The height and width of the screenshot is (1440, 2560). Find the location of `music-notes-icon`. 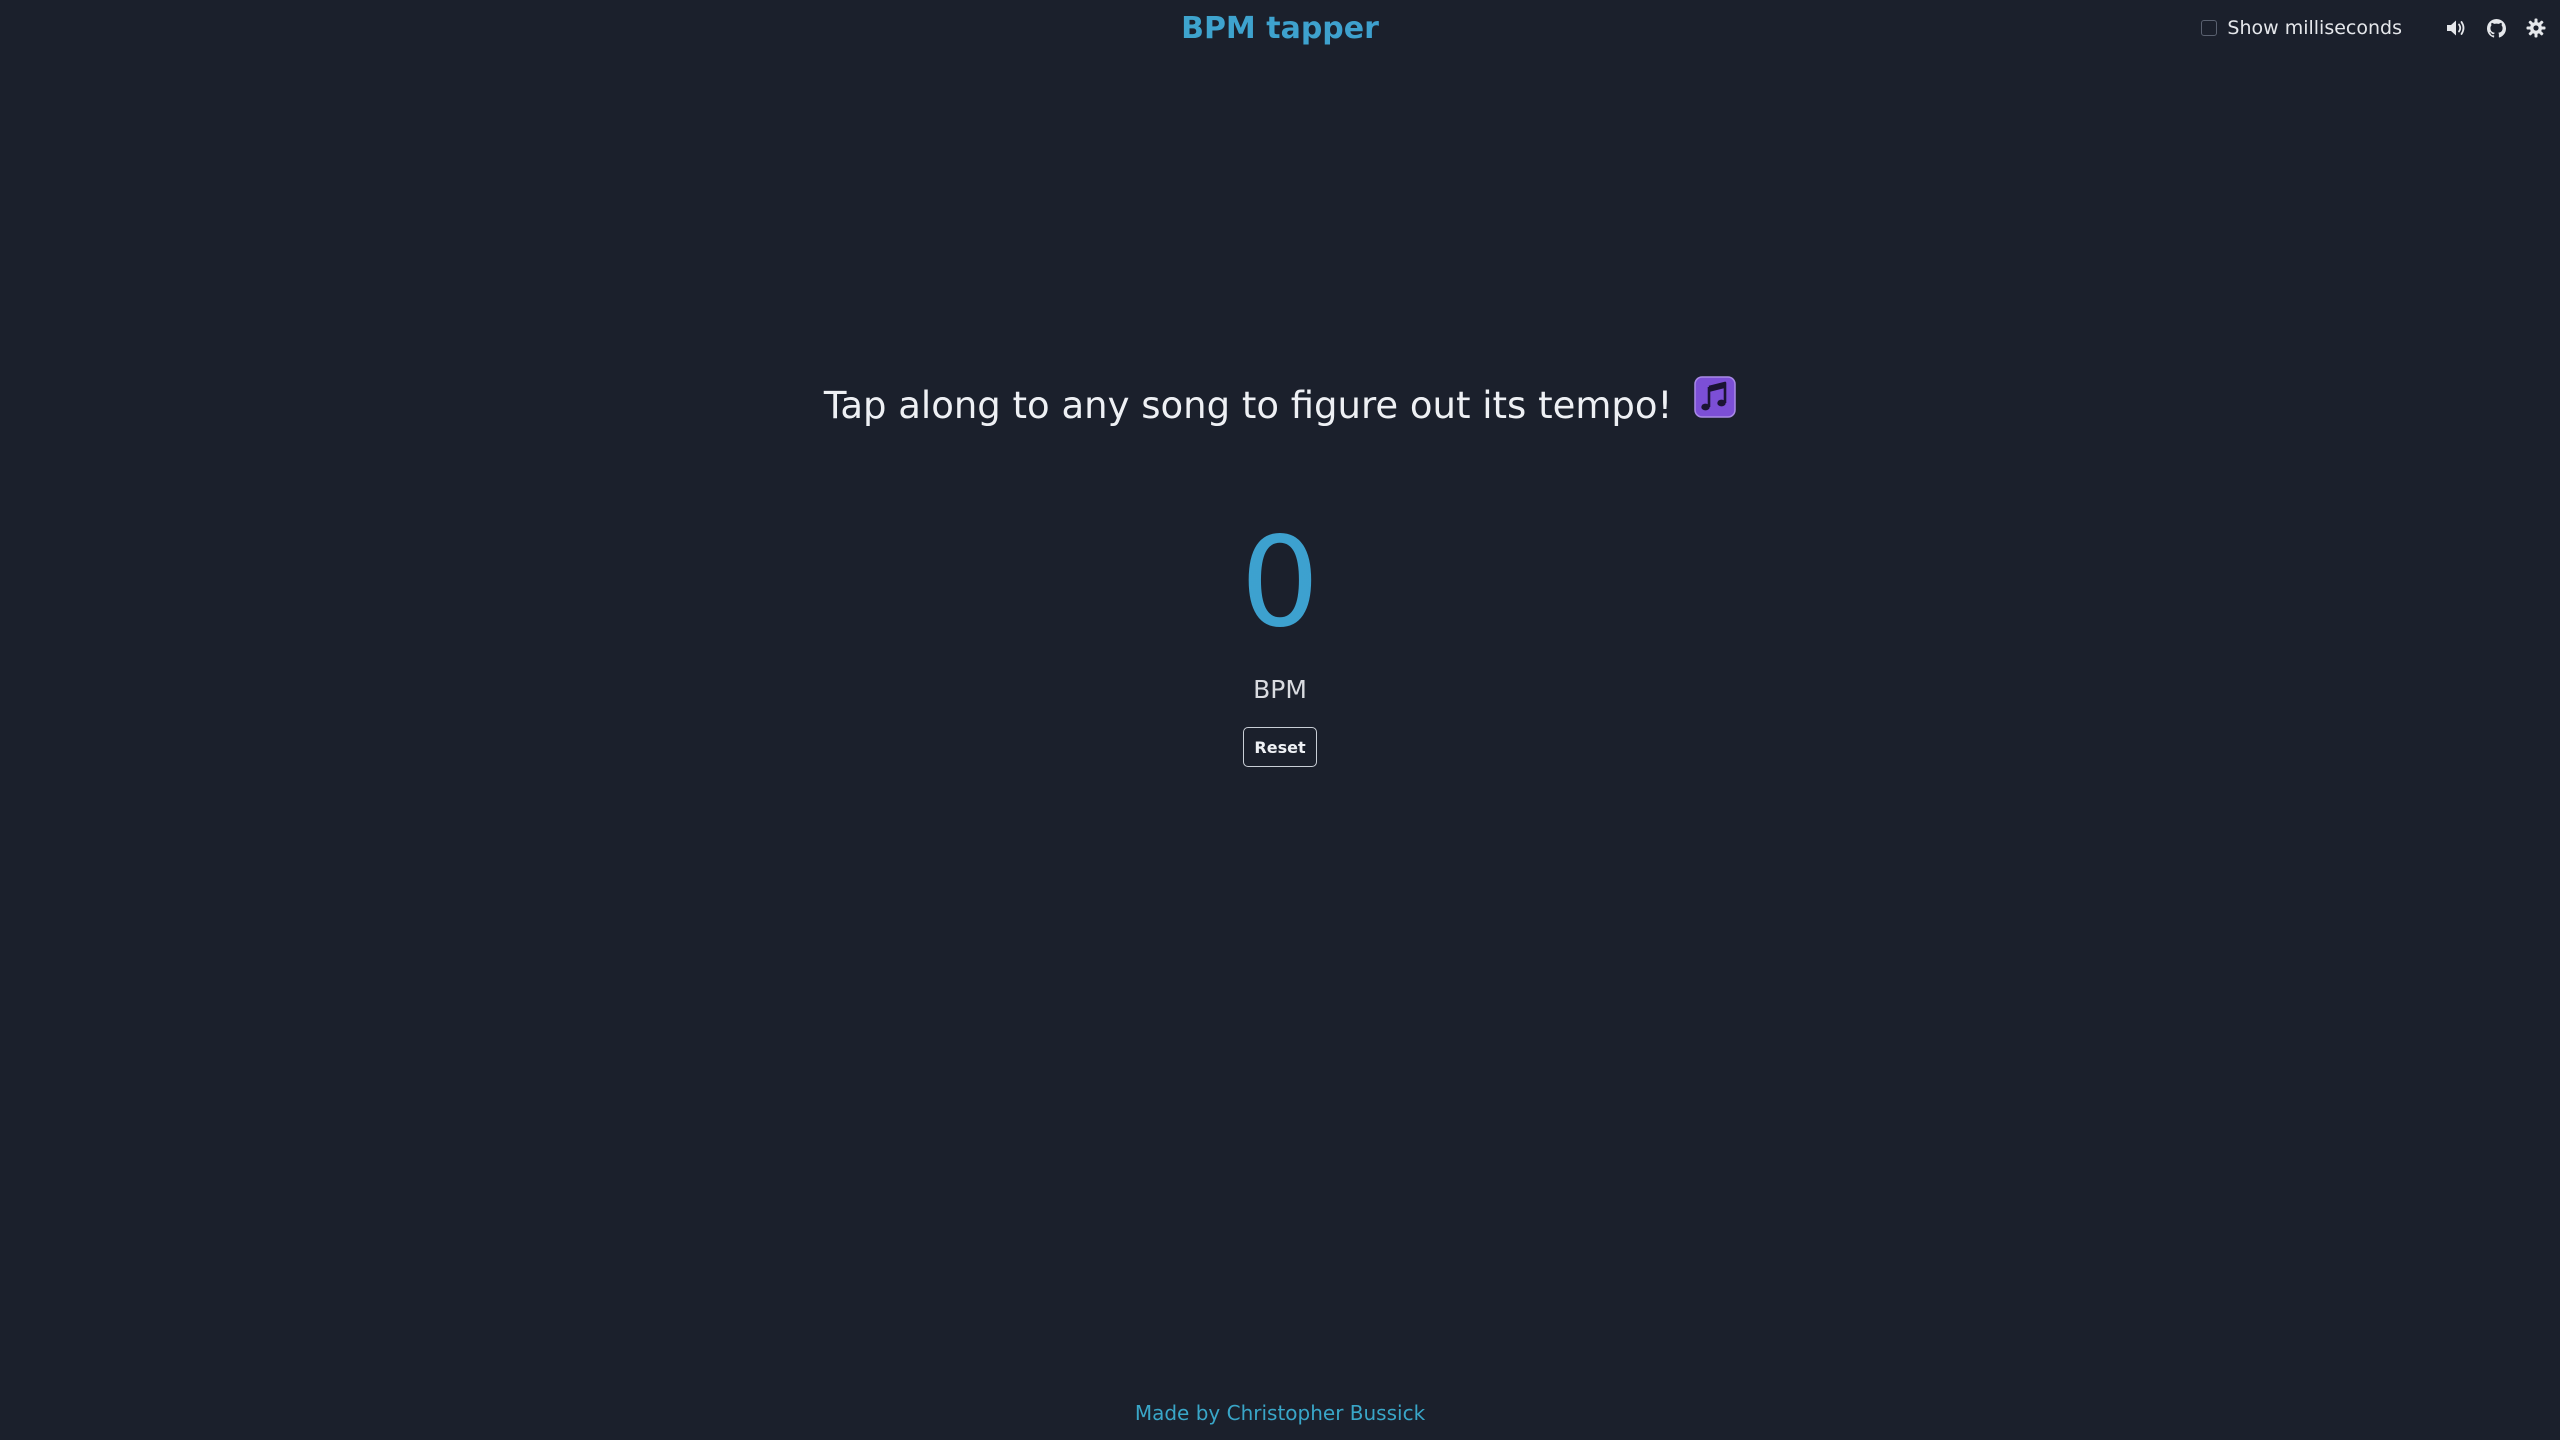

music-notes-icon is located at coordinates (1715, 403).